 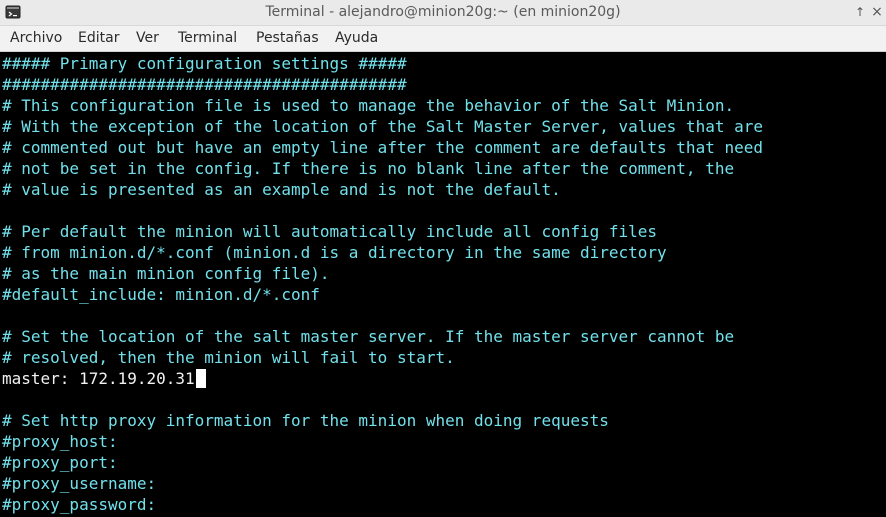 What do you see at coordinates (287, 38) in the screenshot?
I see `menu-pestanas: Pestañas` at bounding box center [287, 38].